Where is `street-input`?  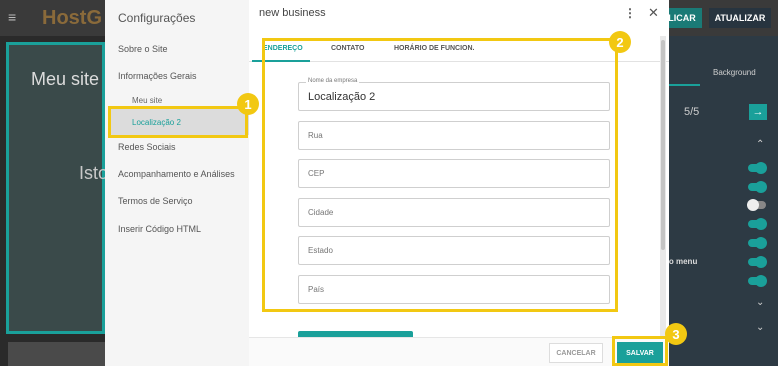 street-input is located at coordinates (454, 135).